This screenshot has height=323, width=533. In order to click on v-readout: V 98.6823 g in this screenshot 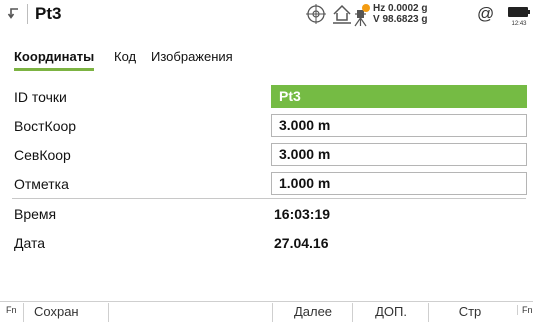, I will do `click(400, 19)`.